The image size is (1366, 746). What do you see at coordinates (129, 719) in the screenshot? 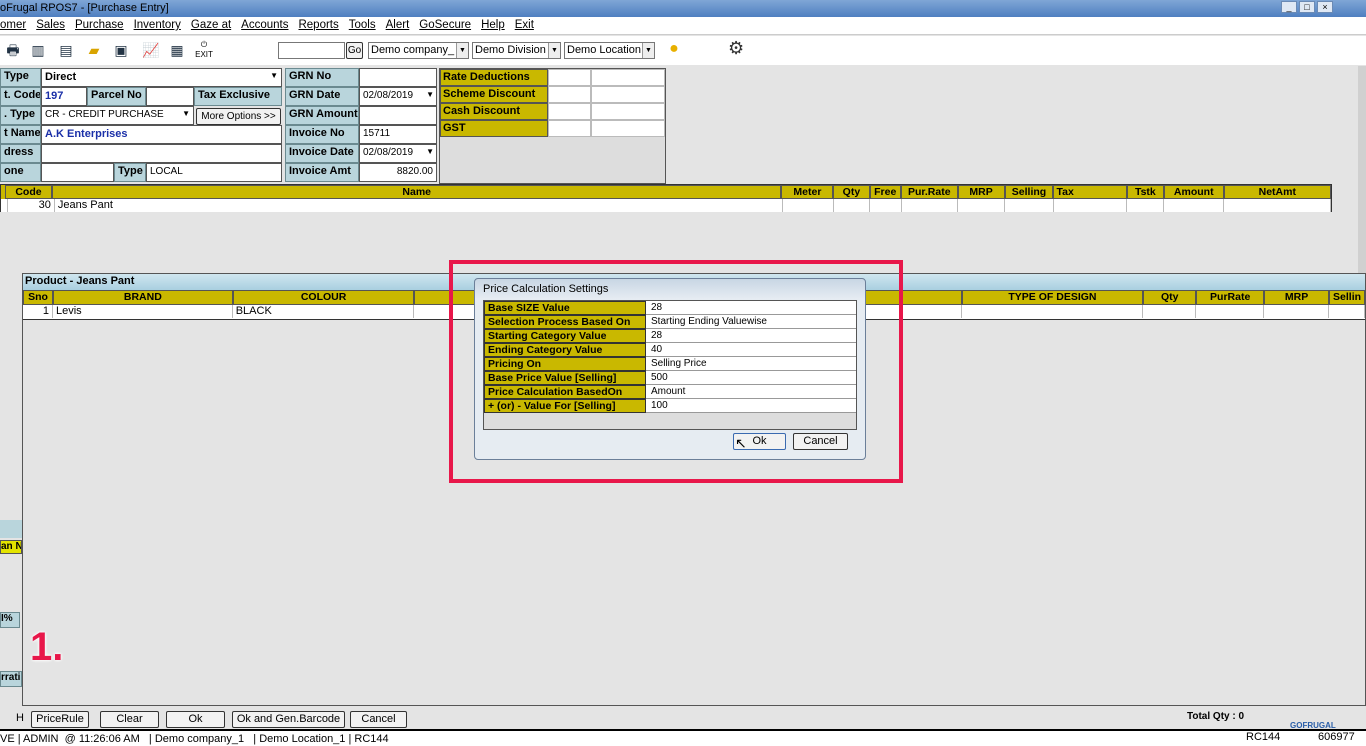
I see `clear-button: Clear` at bounding box center [129, 719].